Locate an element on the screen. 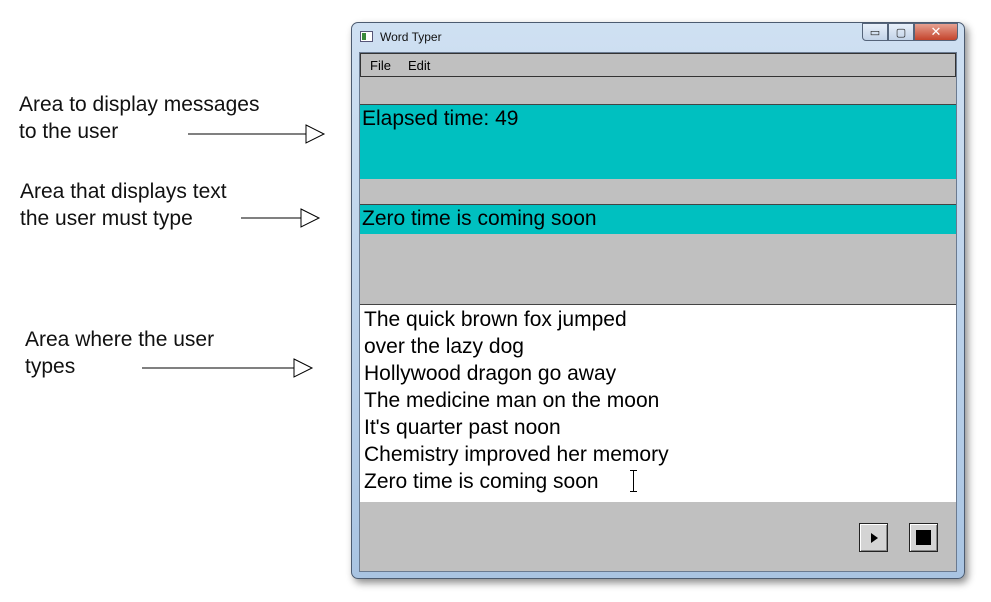  arrow-messages is located at coordinates (257, 134).